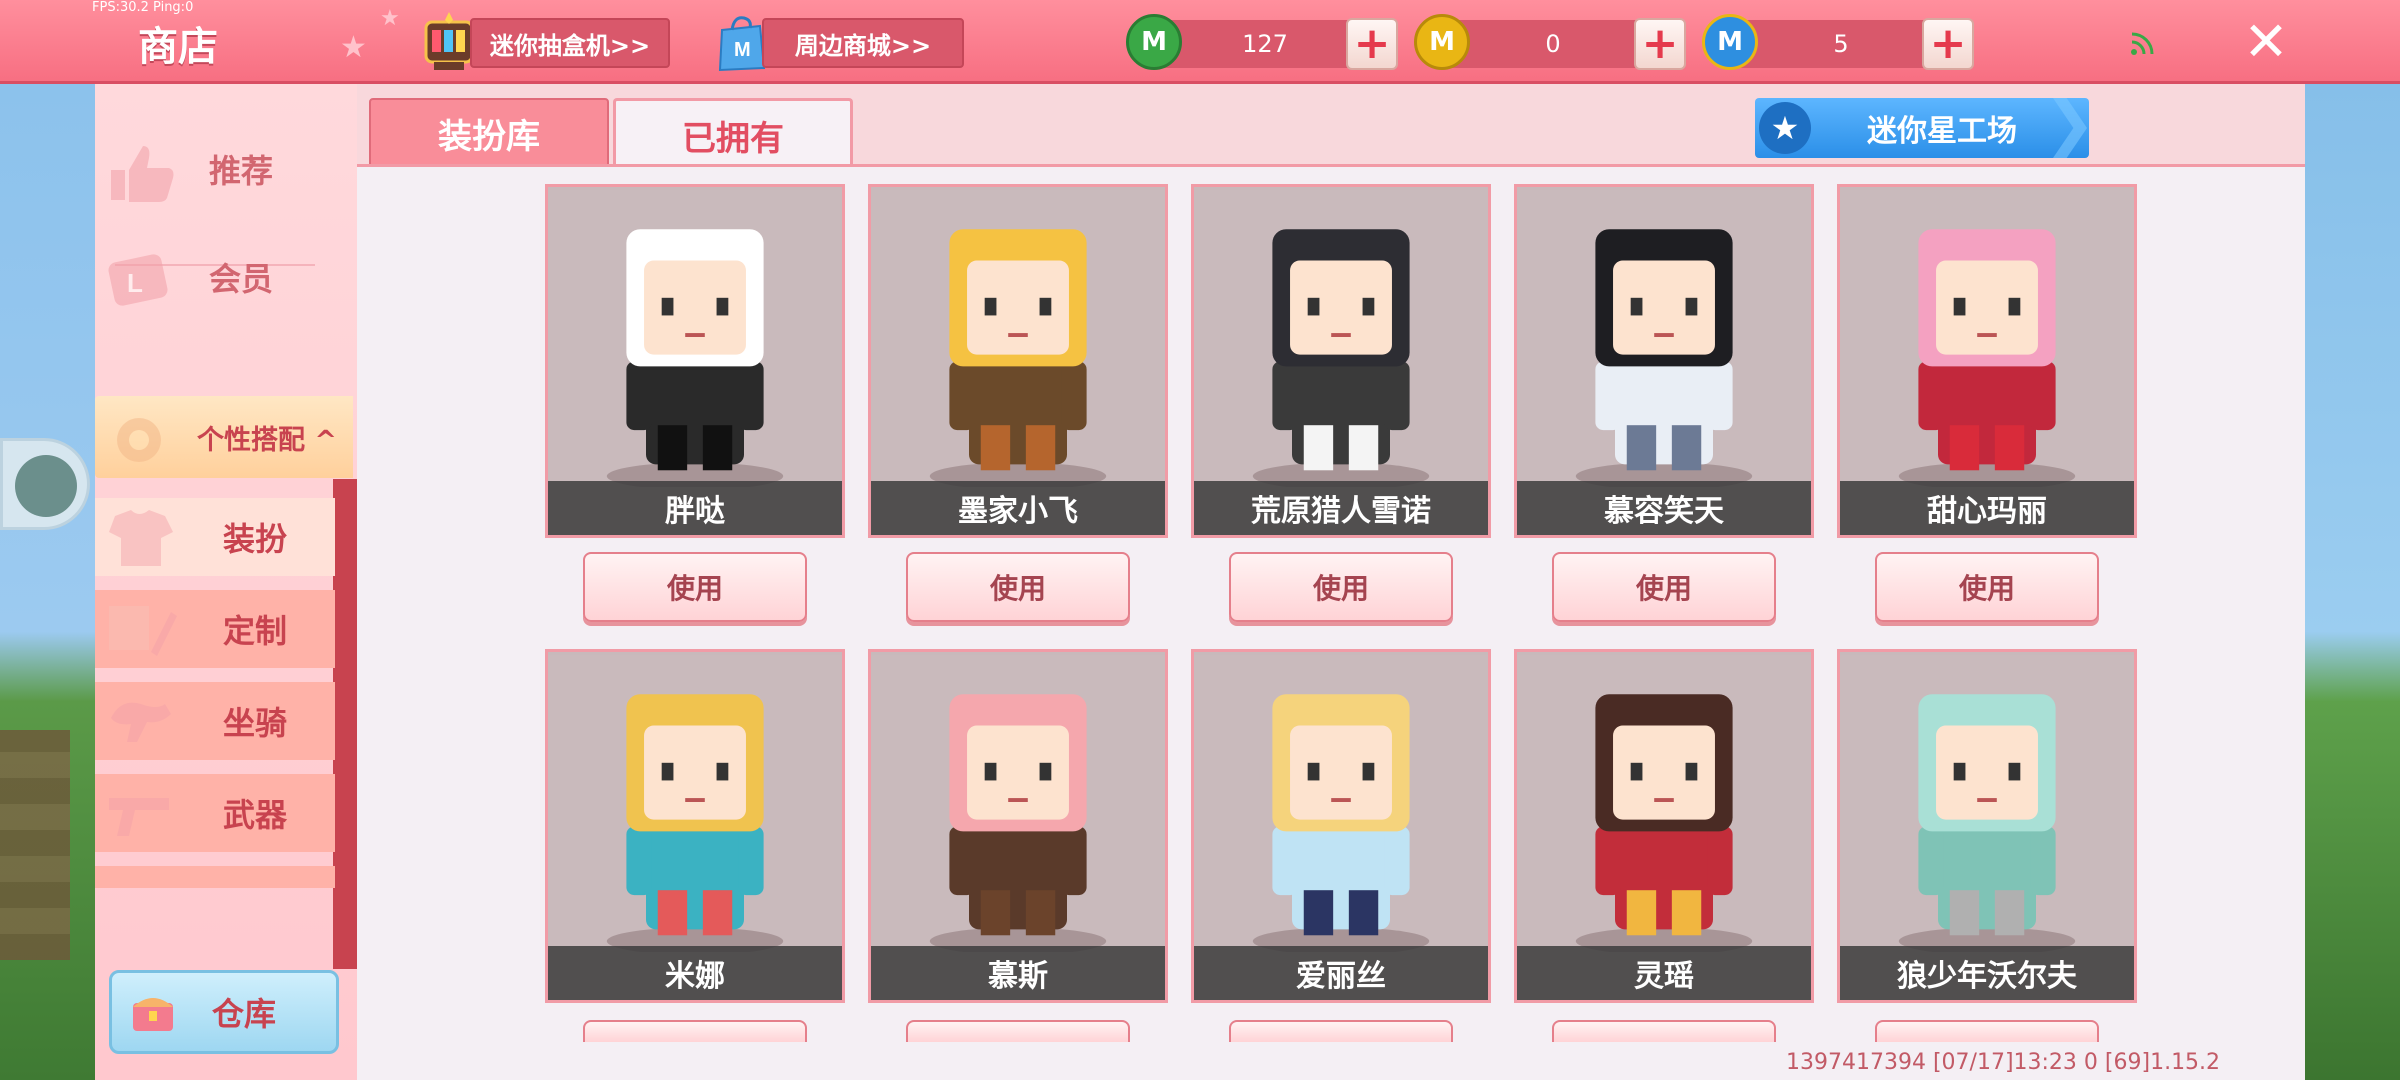 Image resolution: width=2400 pixels, height=1080 pixels. Describe the element at coordinates (863, 43) in the screenshot. I see `merch-mall-button: 周边商城>>` at that location.